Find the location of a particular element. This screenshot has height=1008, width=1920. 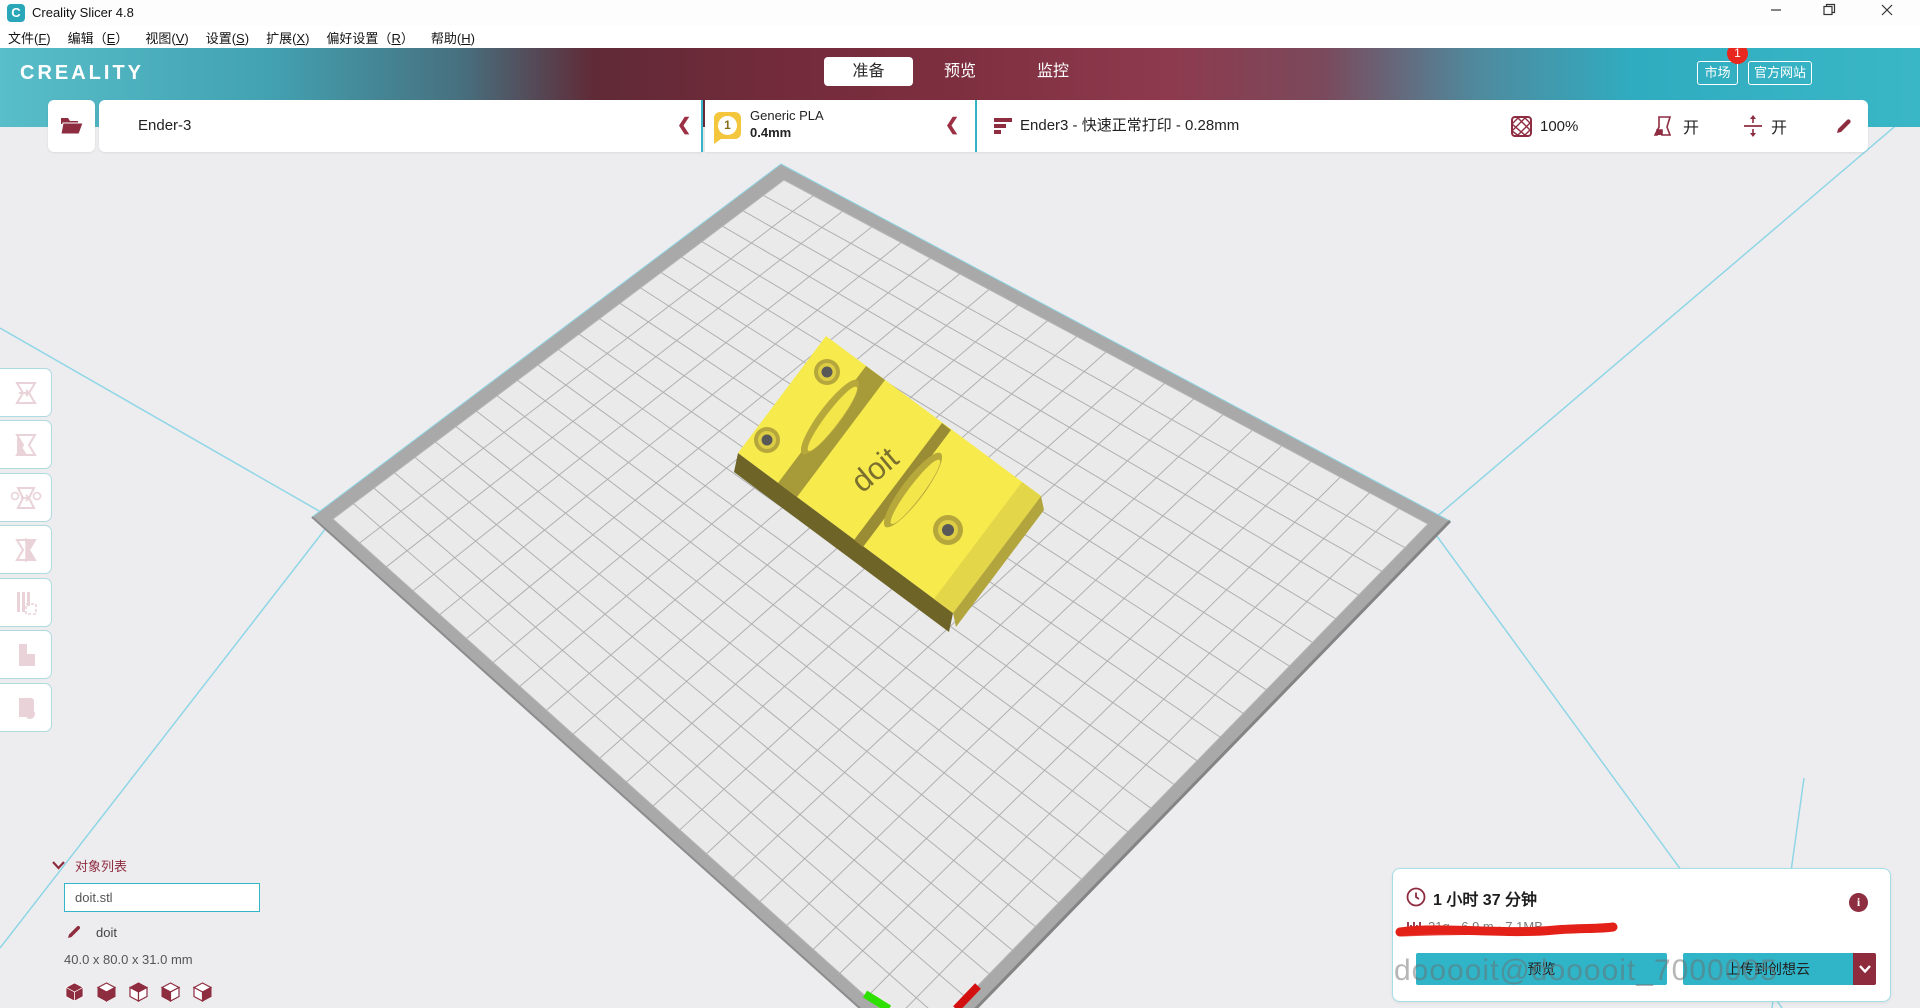

adhesion-setting: 开 is located at coordinates (1765, 126).